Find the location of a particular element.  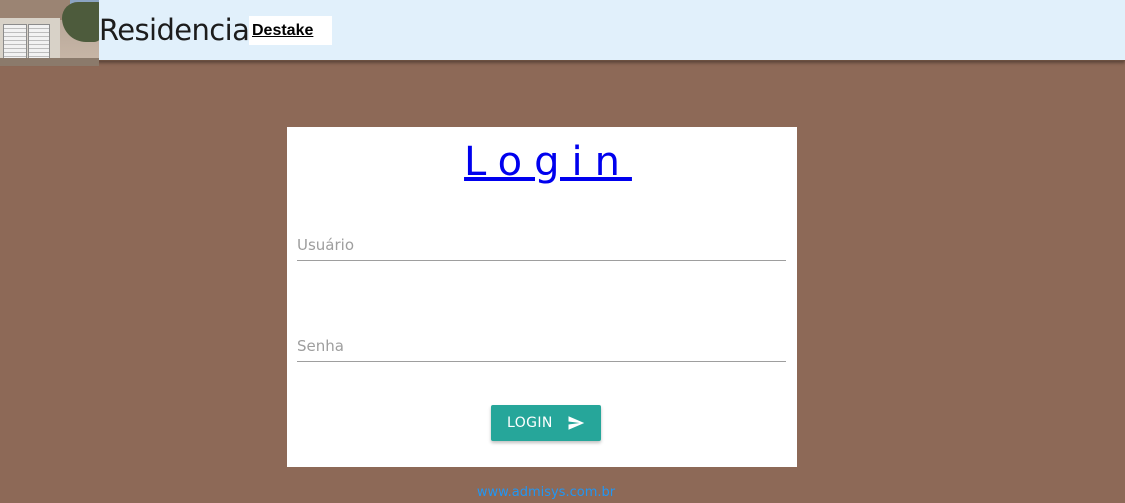

password-input is located at coordinates (541, 342).